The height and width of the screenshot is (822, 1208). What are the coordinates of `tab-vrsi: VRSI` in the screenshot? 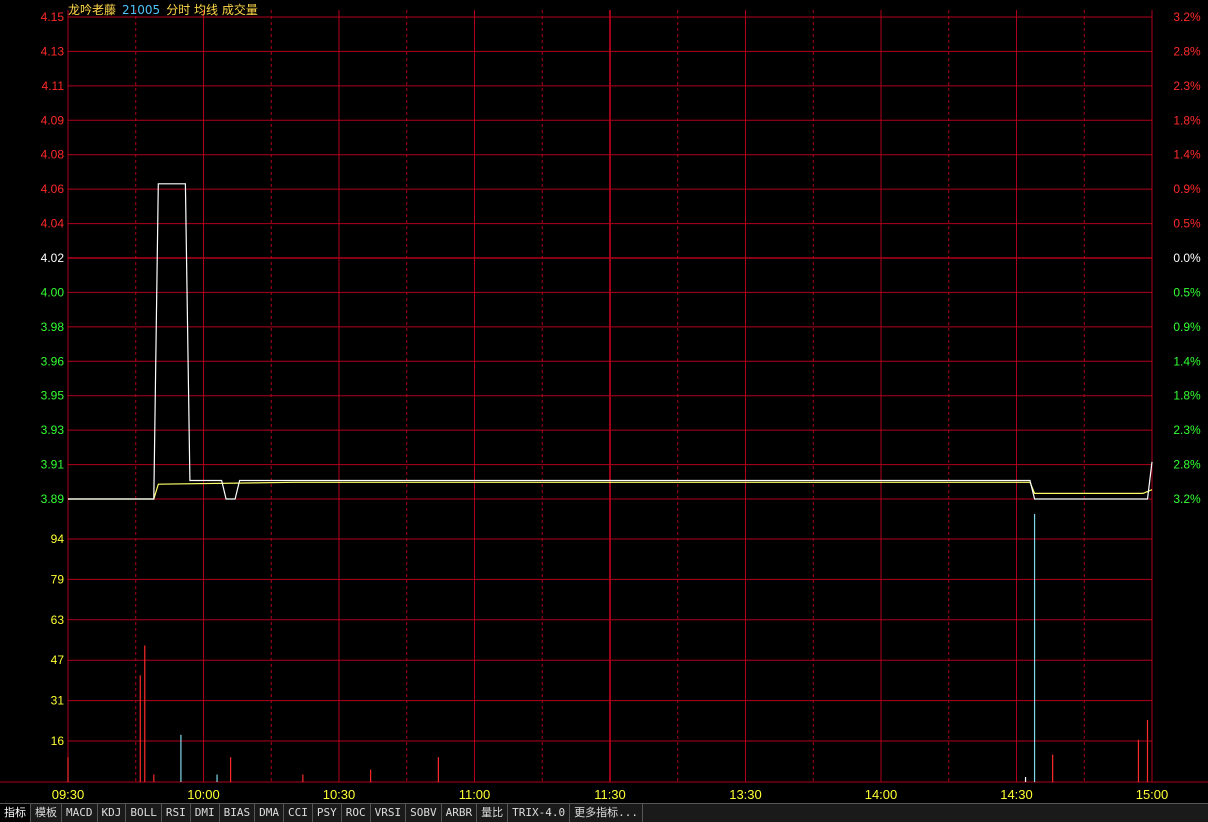 It's located at (389, 813).